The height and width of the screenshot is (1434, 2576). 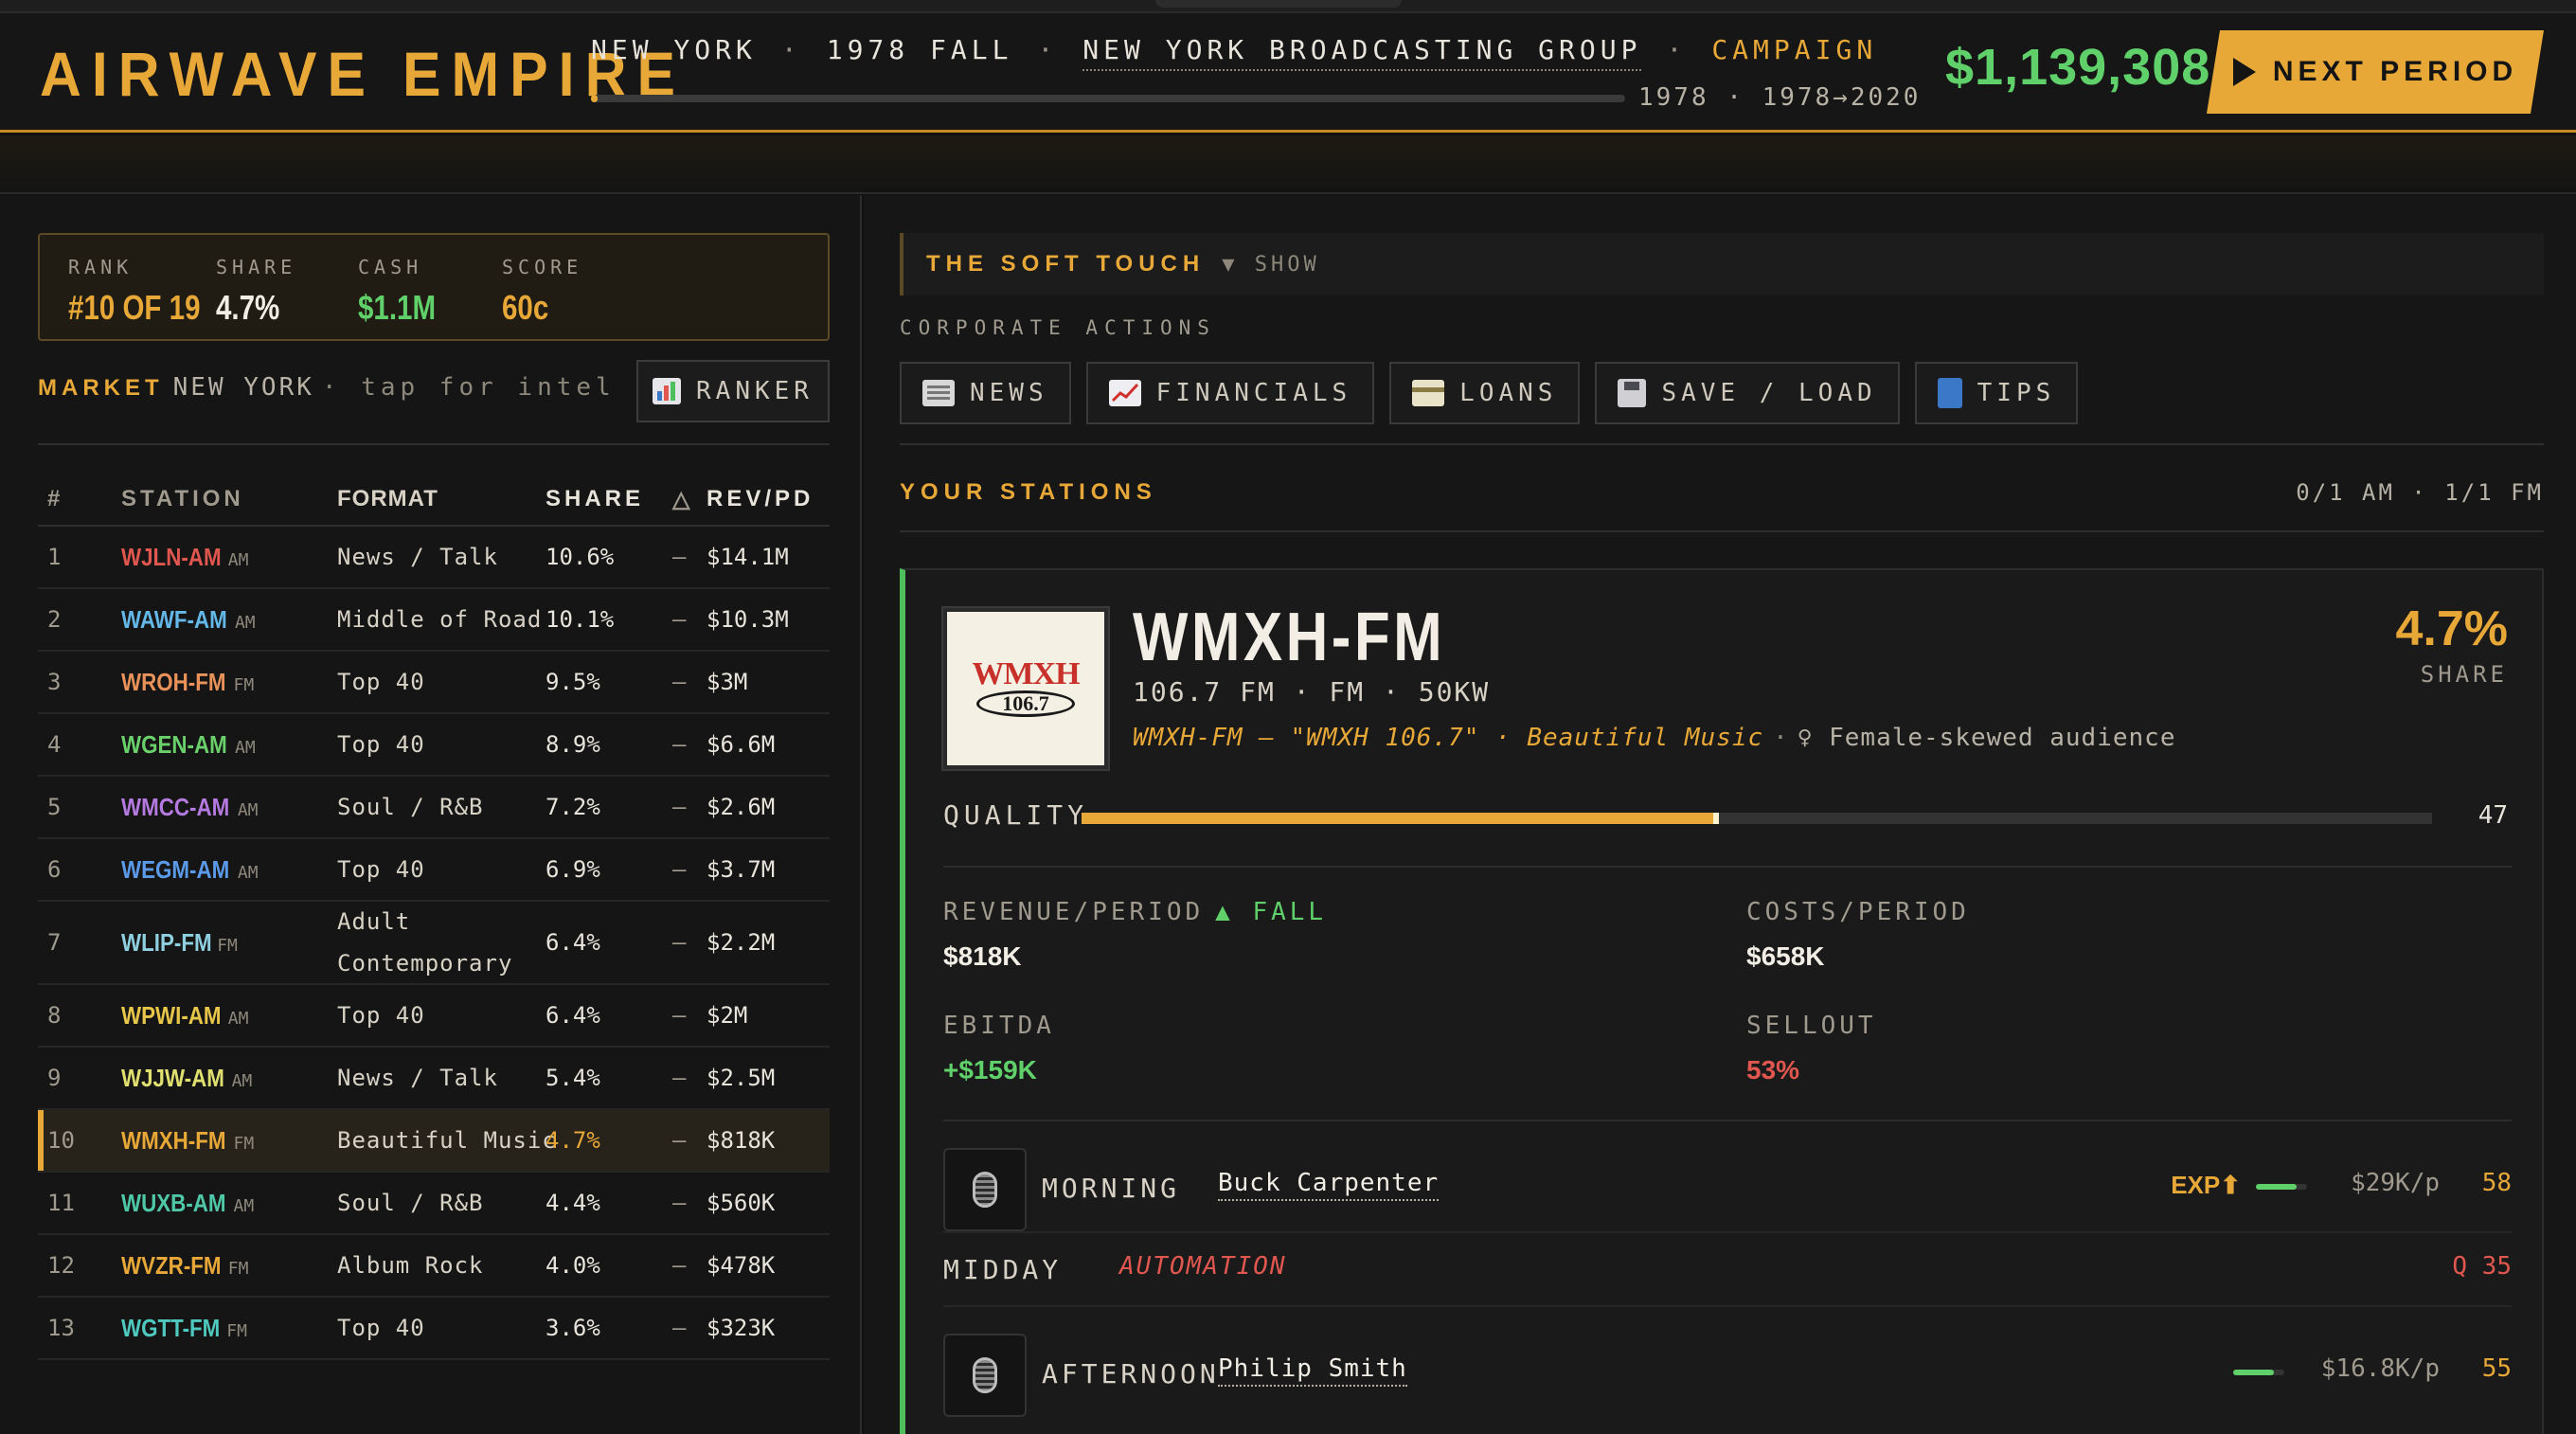 What do you see at coordinates (229, 557) in the screenshot?
I see `station-cell: WJLN-AM AM` at bounding box center [229, 557].